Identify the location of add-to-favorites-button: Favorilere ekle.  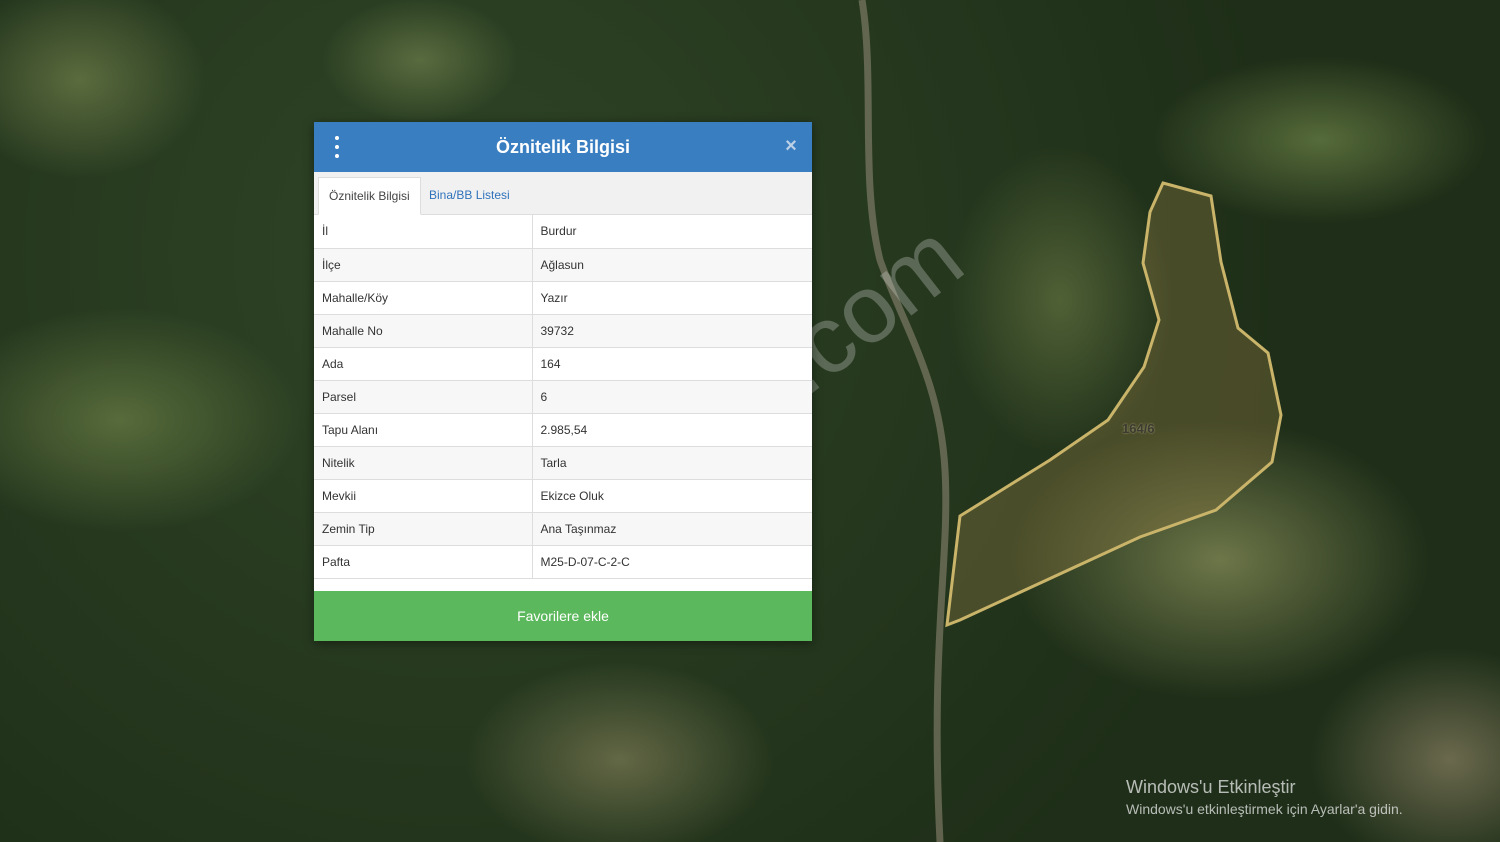
(563, 616).